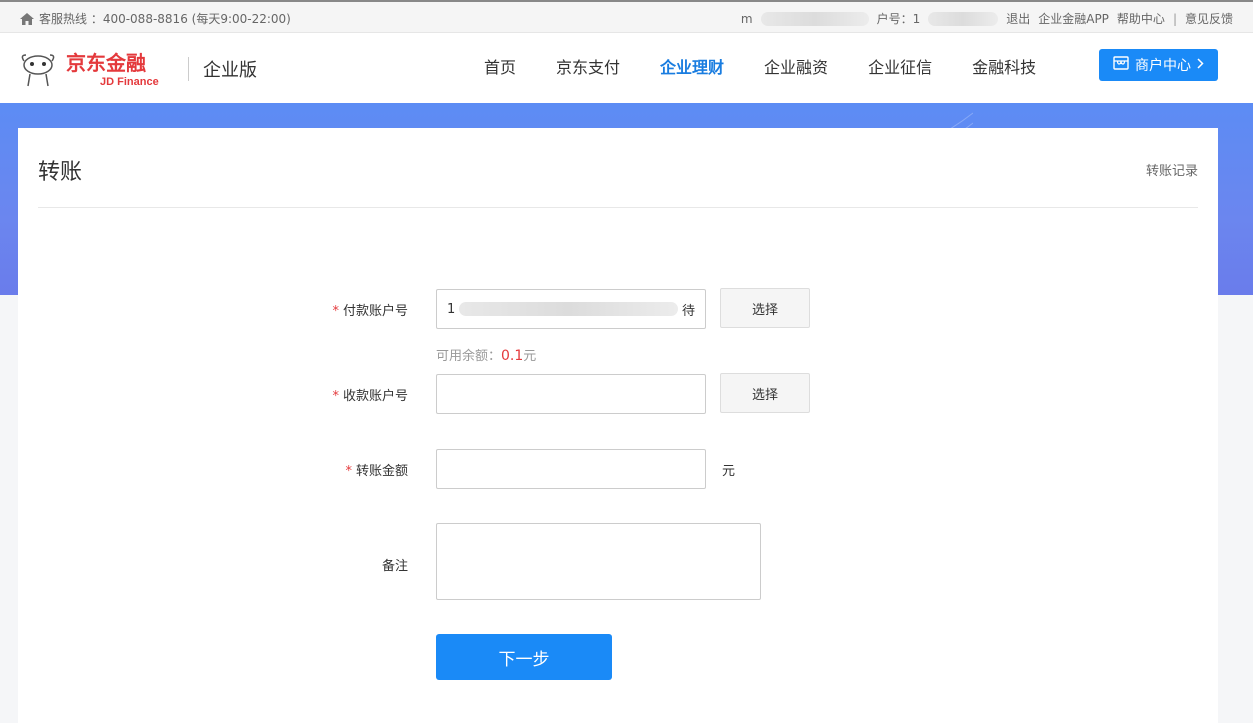  What do you see at coordinates (333, 469) in the screenshot?
I see `transfer-amount-label: * 转账金额` at bounding box center [333, 469].